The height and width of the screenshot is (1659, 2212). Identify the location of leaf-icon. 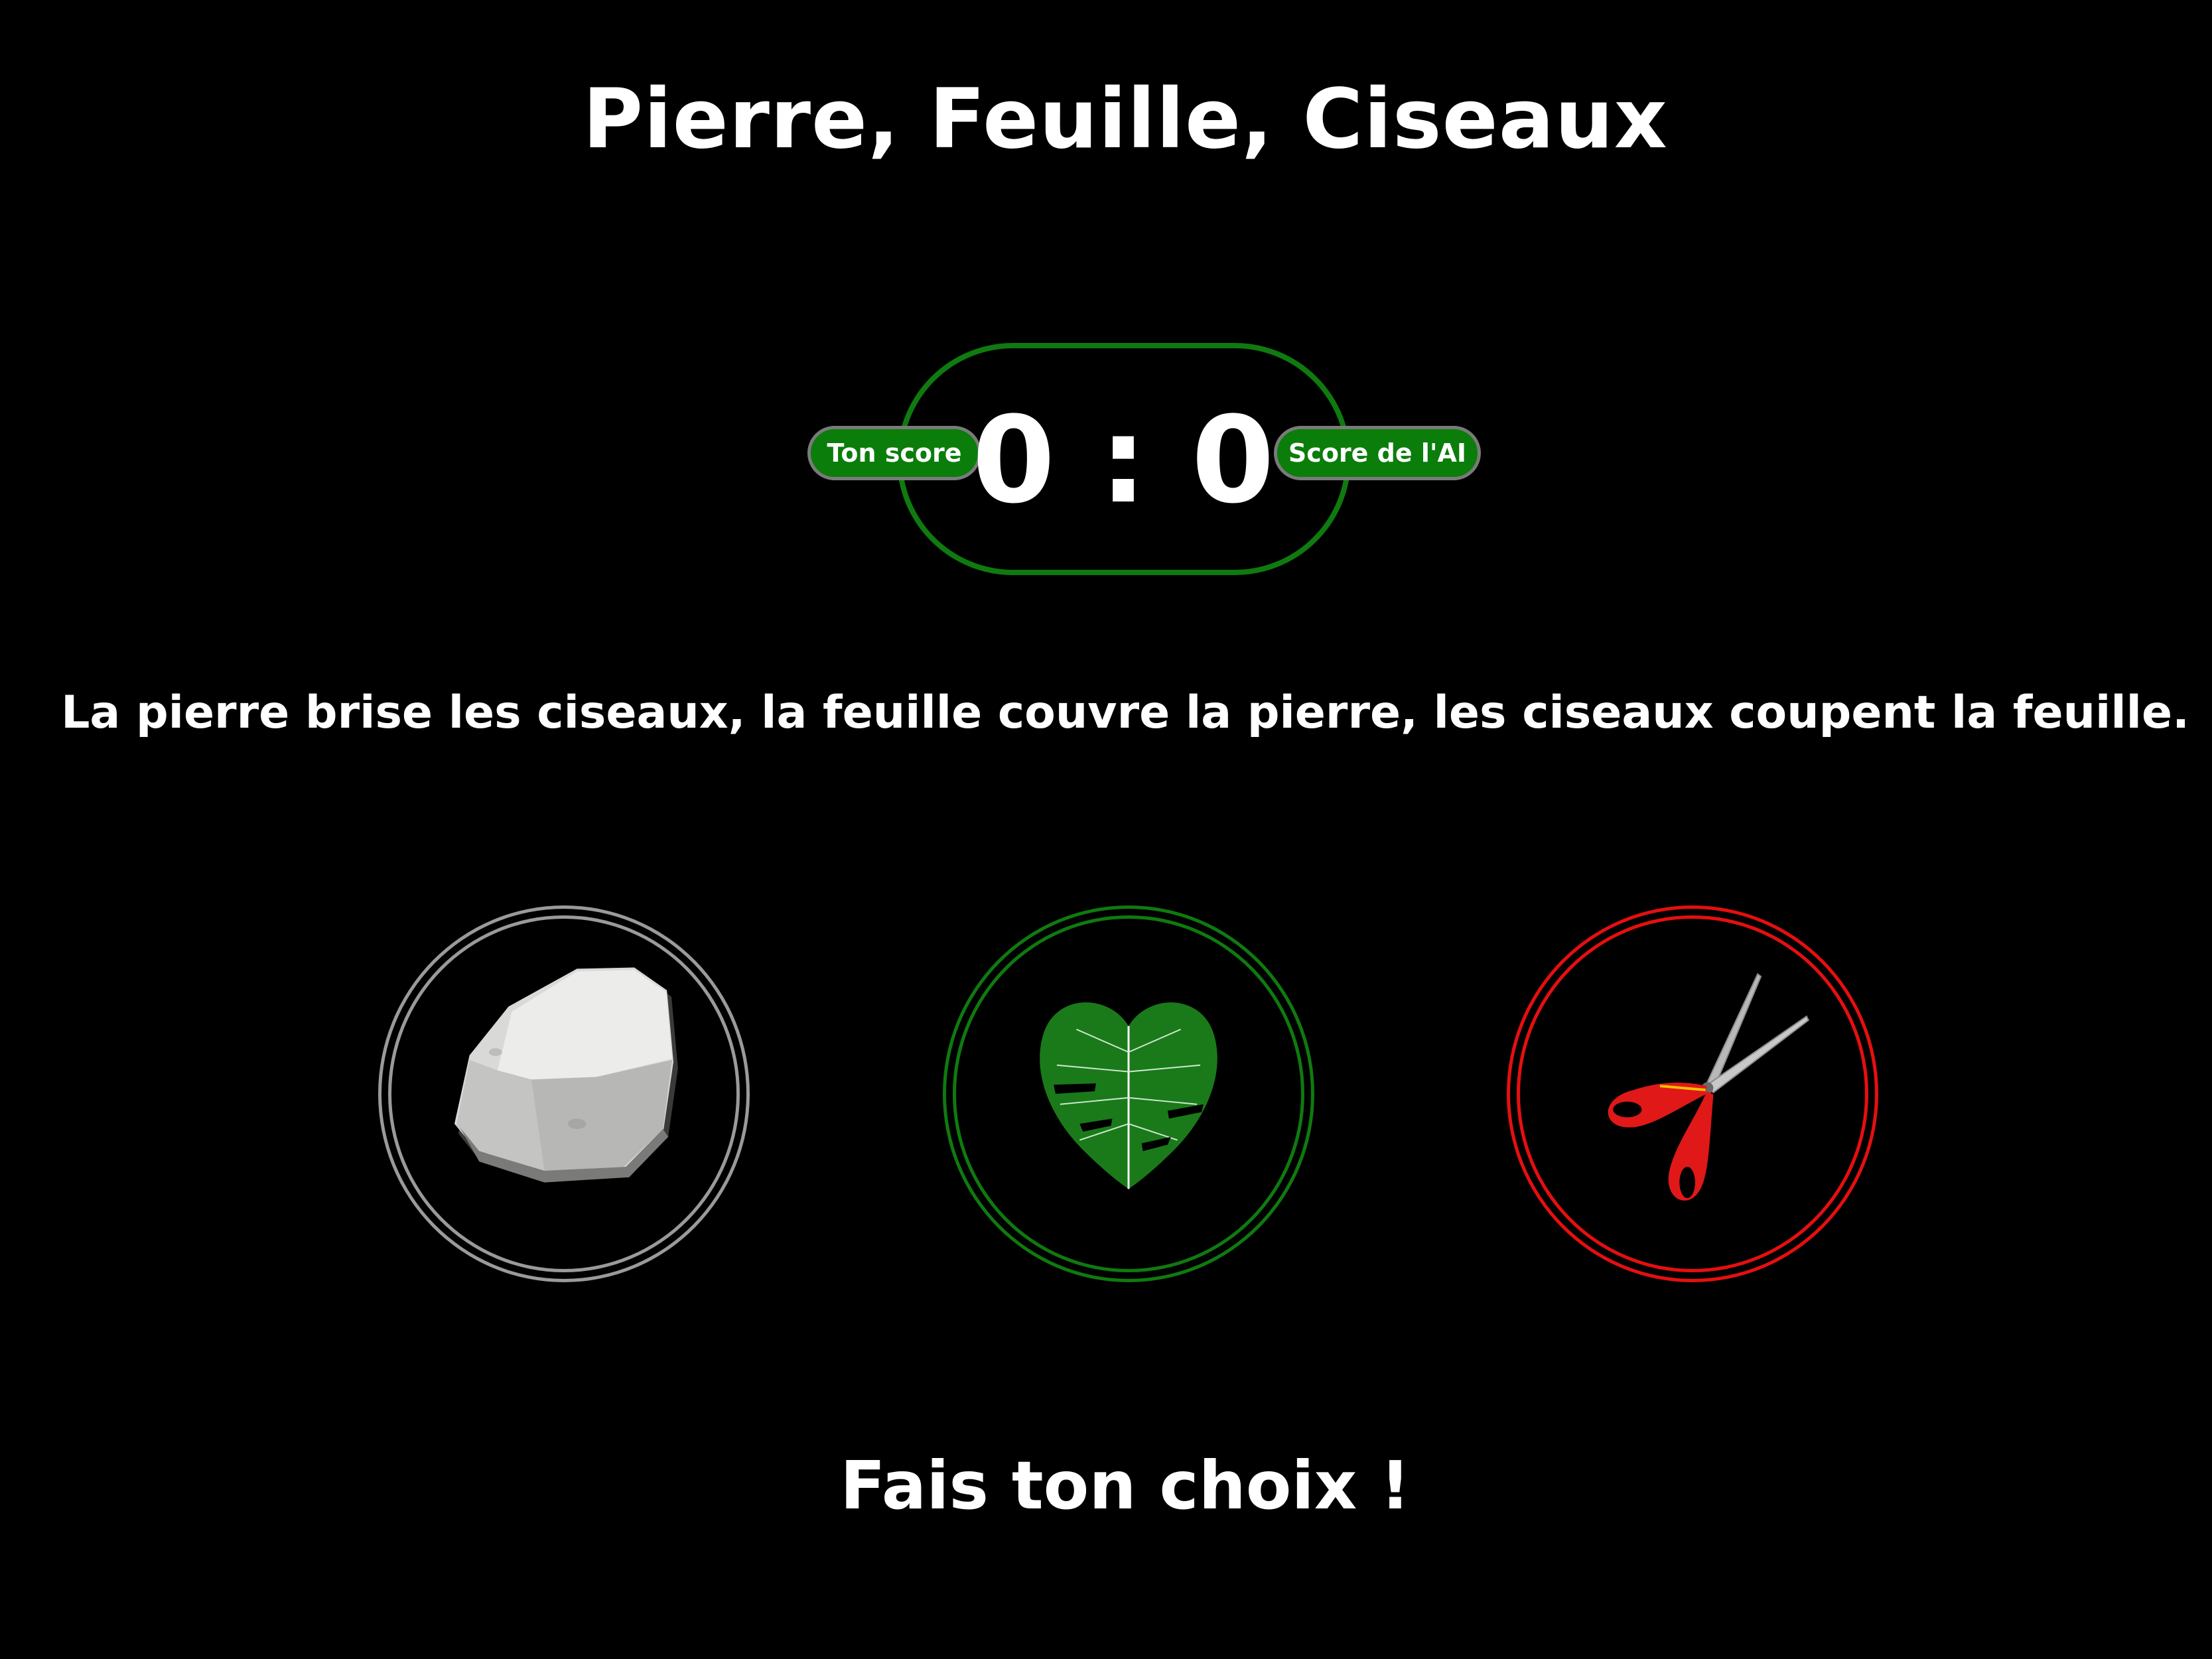
(1128, 1096).